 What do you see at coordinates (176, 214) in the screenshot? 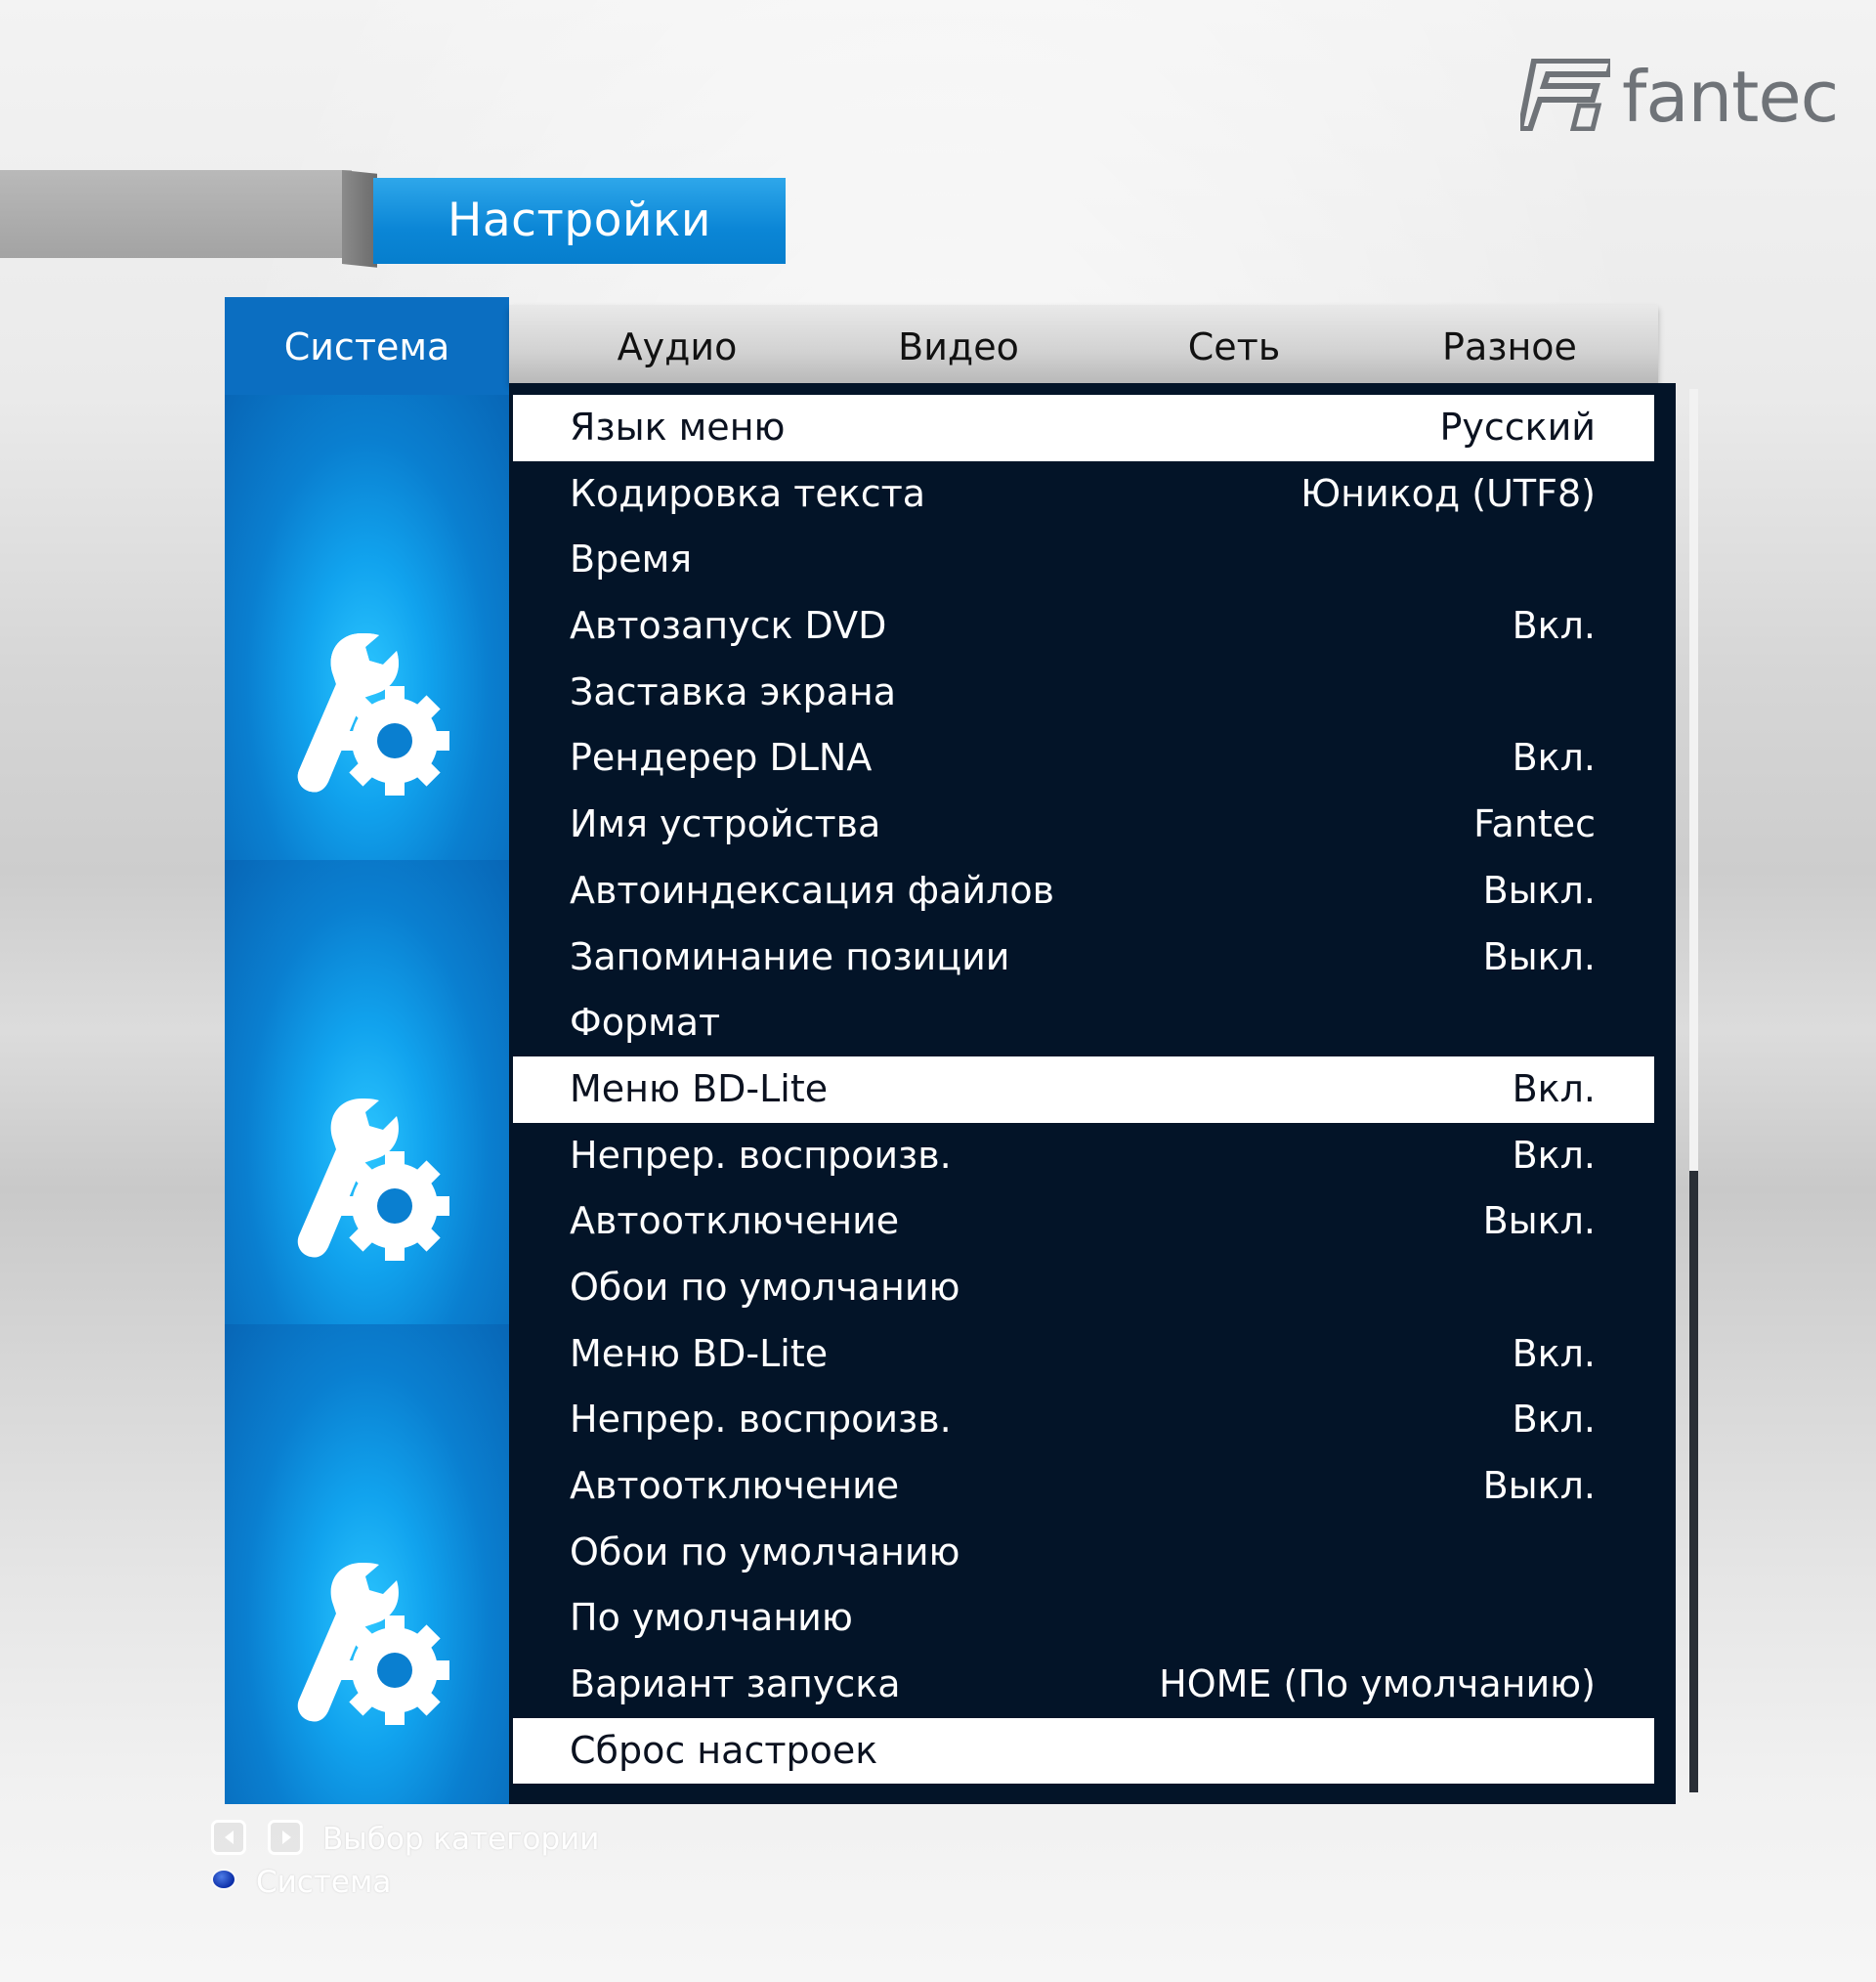
I see `title-bar-accent` at bounding box center [176, 214].